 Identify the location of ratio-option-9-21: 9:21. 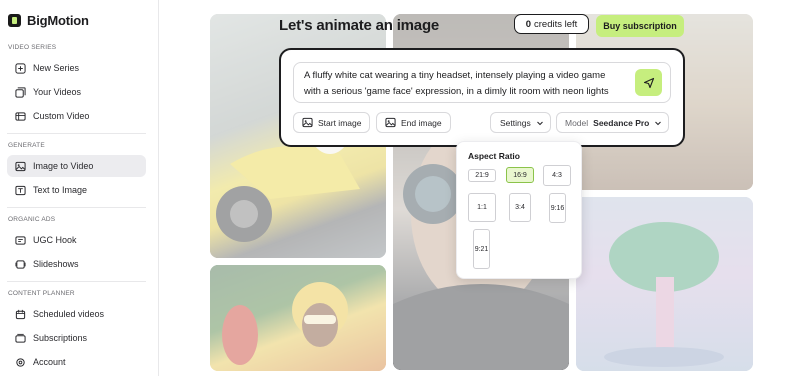
(481, 249).